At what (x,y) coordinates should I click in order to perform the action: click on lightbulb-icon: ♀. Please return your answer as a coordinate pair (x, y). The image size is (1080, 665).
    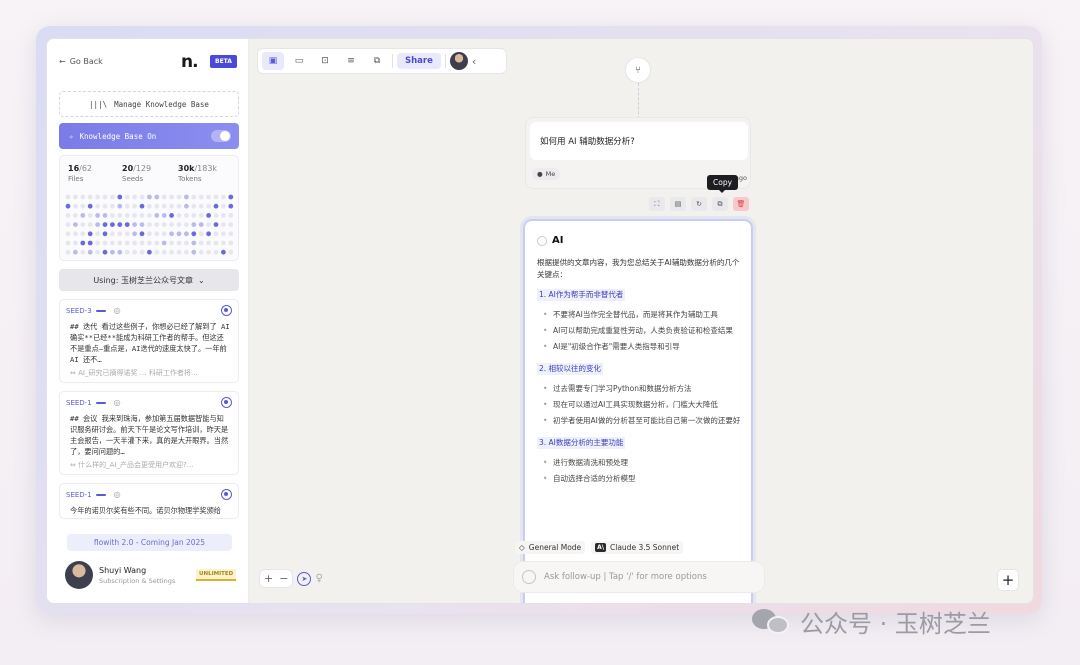
    Looking at the image, I should click on (318, 578).